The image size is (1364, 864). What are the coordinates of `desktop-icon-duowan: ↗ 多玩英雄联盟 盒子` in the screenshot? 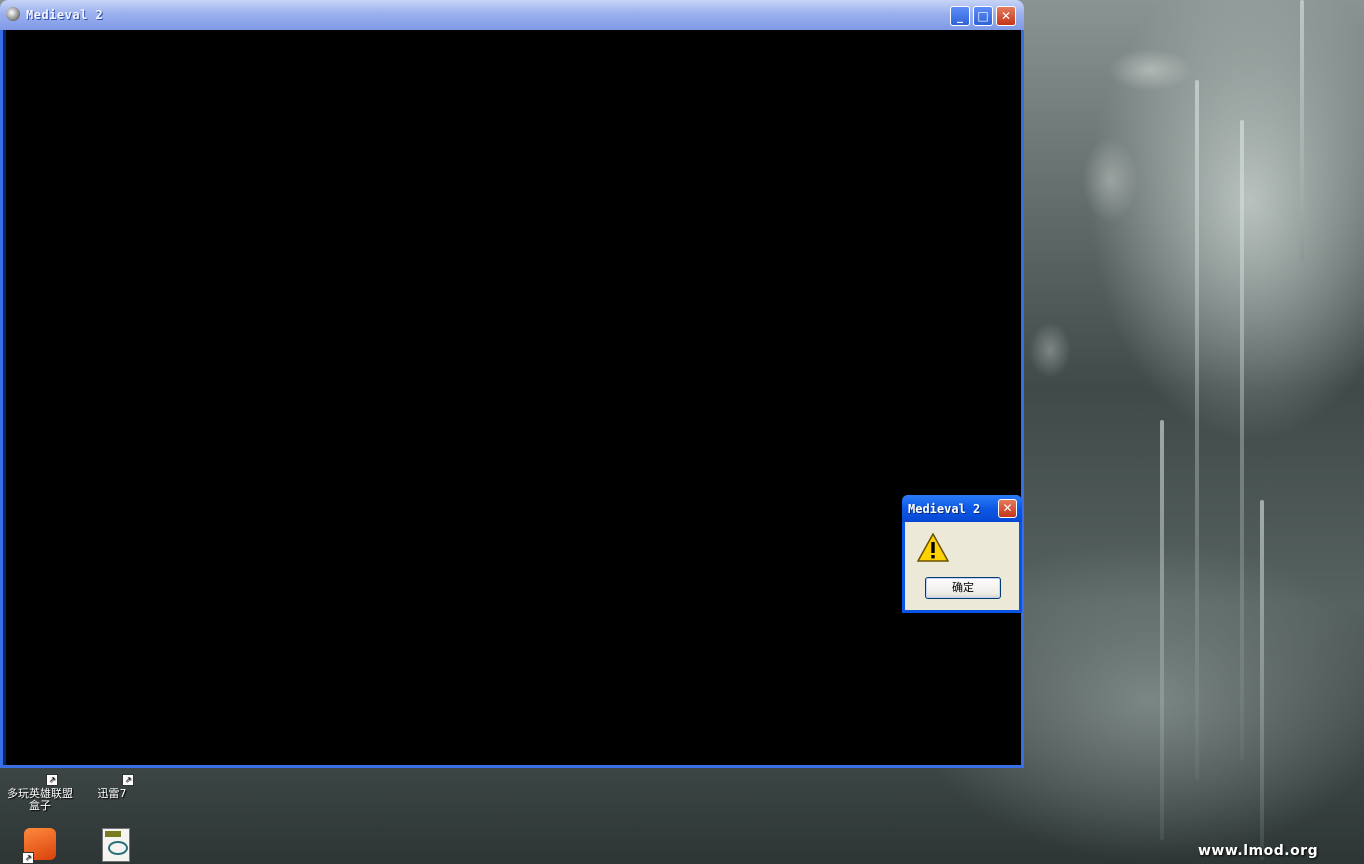 It's located at (40, 791).